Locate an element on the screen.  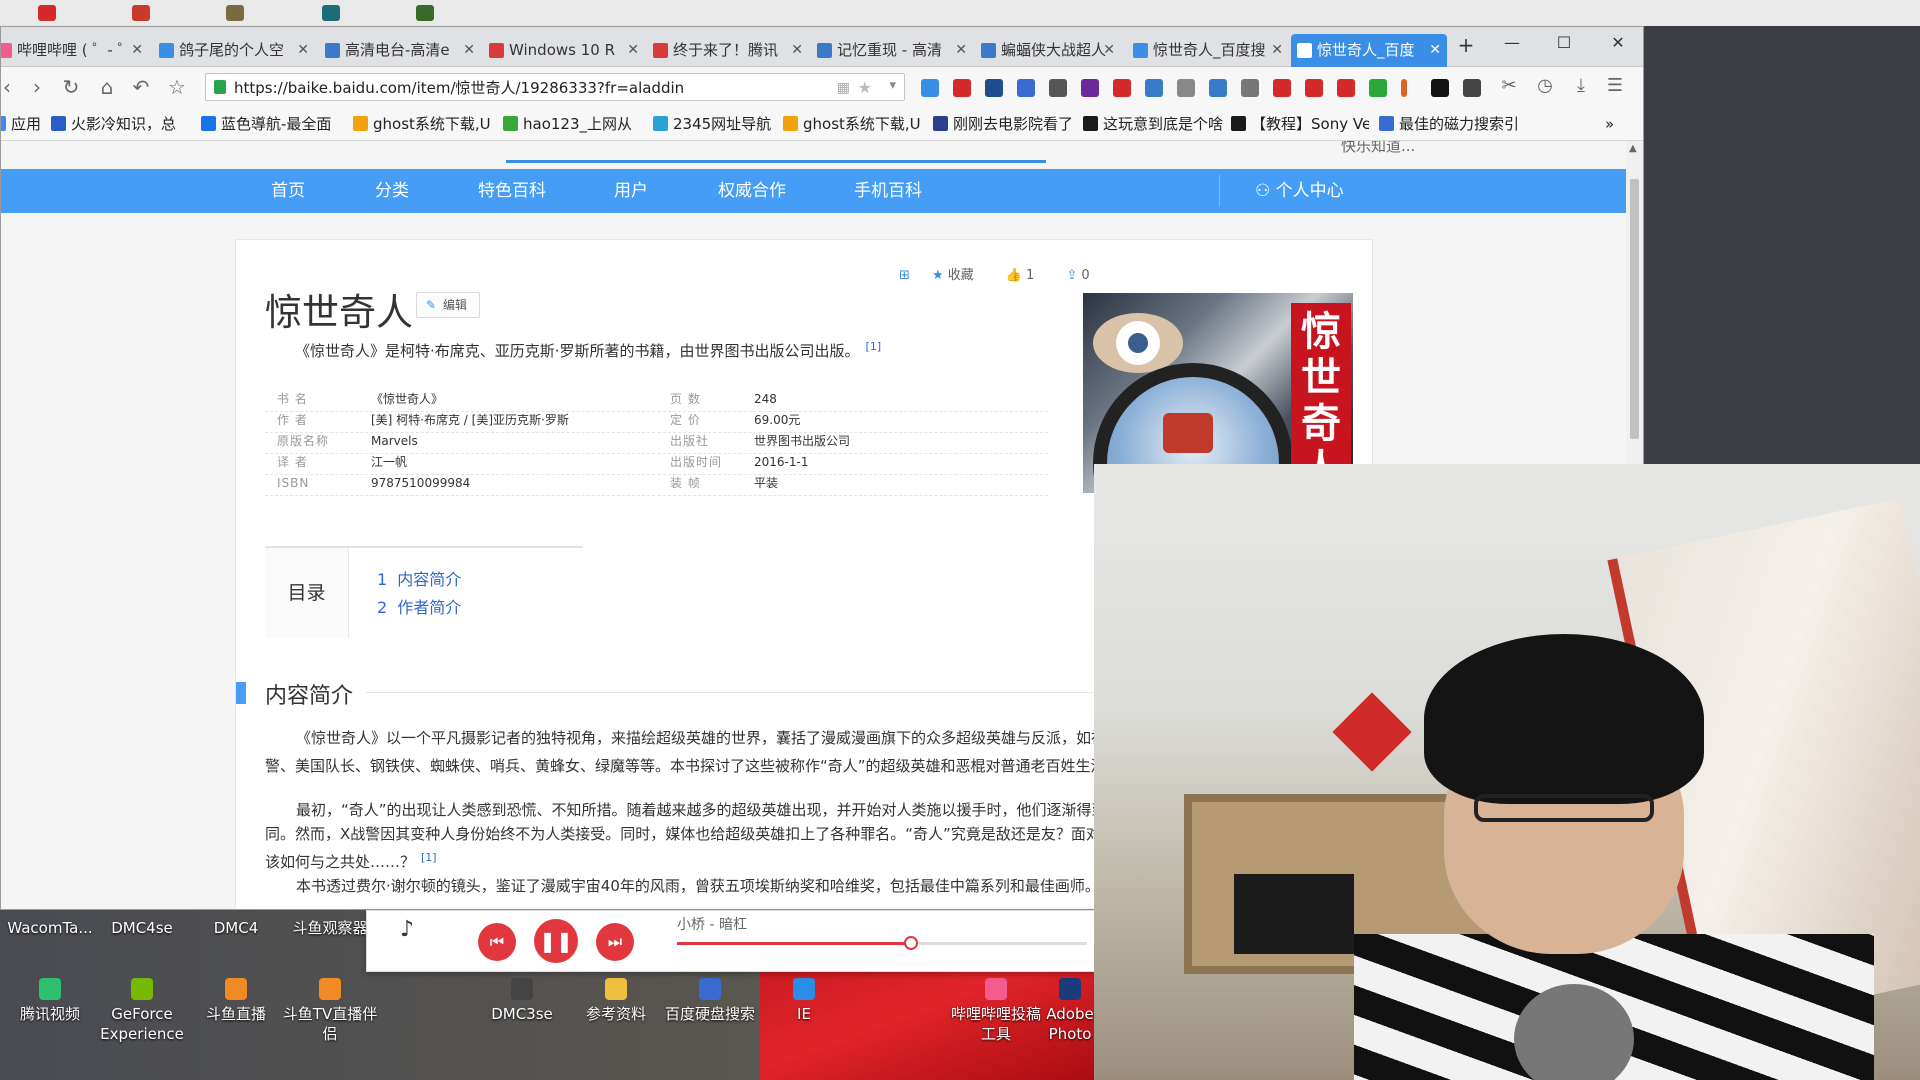
like-button: 👍 1 is located at coordinates (1027, 275).